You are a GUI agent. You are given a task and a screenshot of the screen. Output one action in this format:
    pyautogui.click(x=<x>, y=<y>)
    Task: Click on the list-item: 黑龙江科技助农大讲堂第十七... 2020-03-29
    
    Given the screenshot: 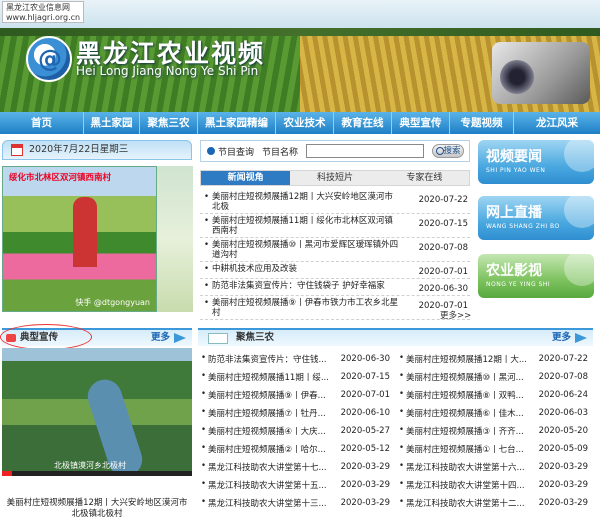 What is the action you would take?
    pyautogui.click(x=296, y=467)
    